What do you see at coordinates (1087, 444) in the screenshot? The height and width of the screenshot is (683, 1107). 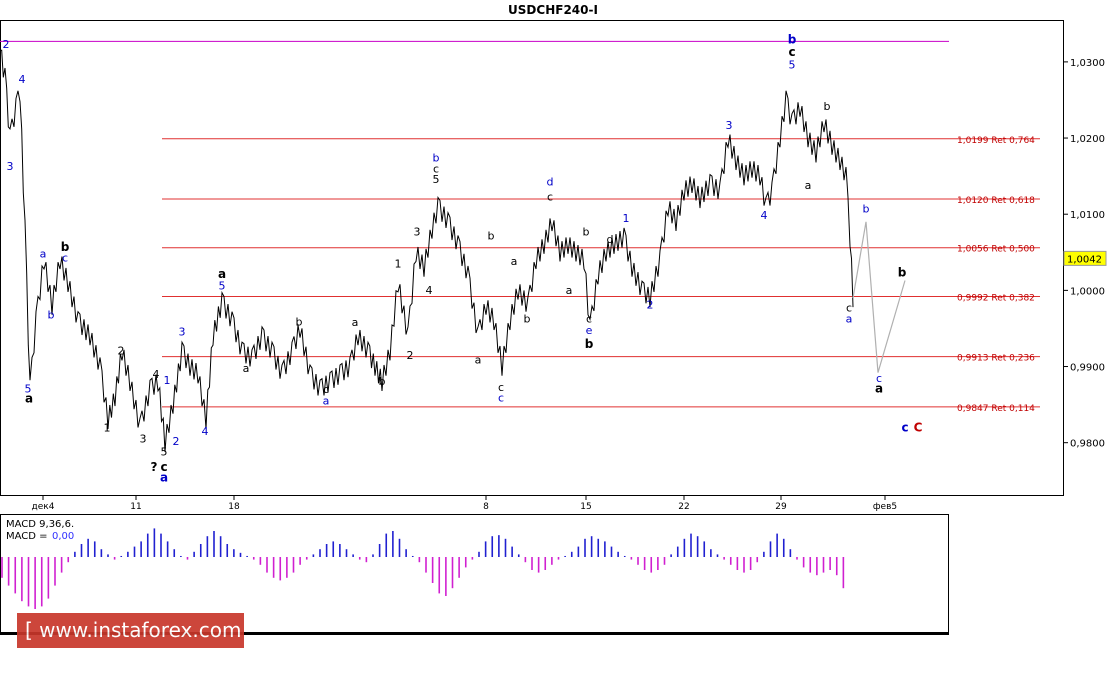 I see `price-tick-label: 0,9800` at bounding box center [1087, 444].